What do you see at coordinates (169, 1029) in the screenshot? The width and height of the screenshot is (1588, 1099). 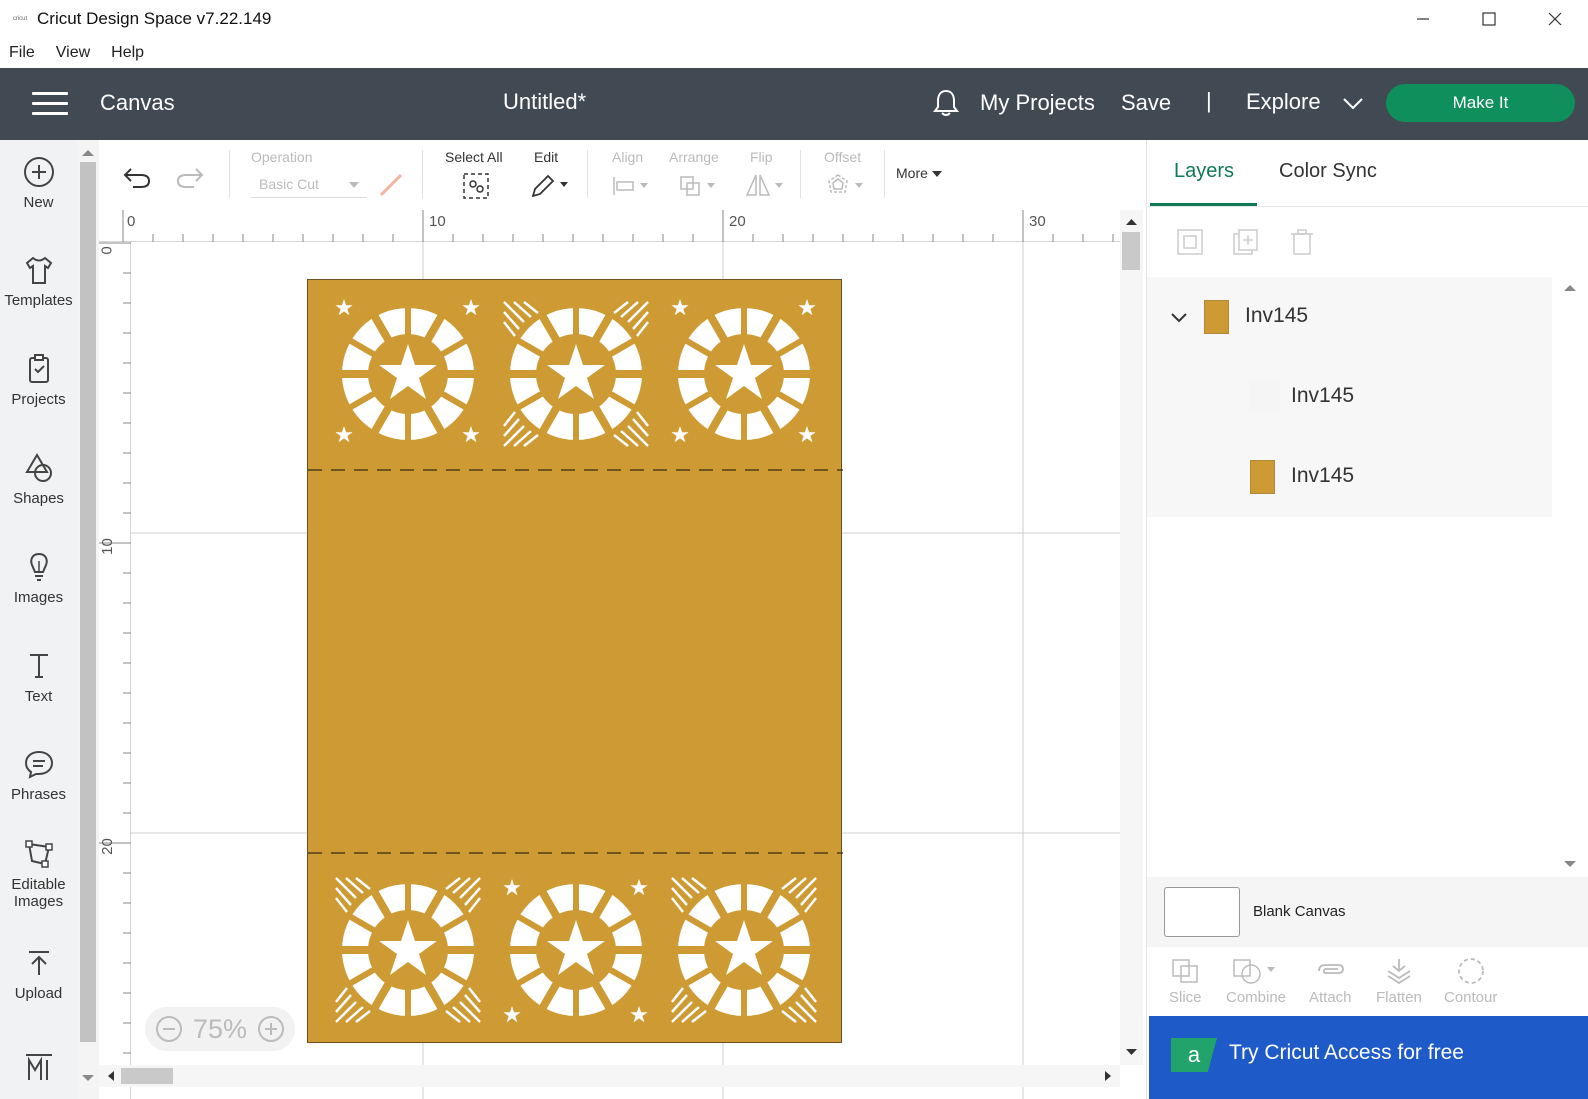 I see `zoom-out-icon` at bounding box center [169, 1029].